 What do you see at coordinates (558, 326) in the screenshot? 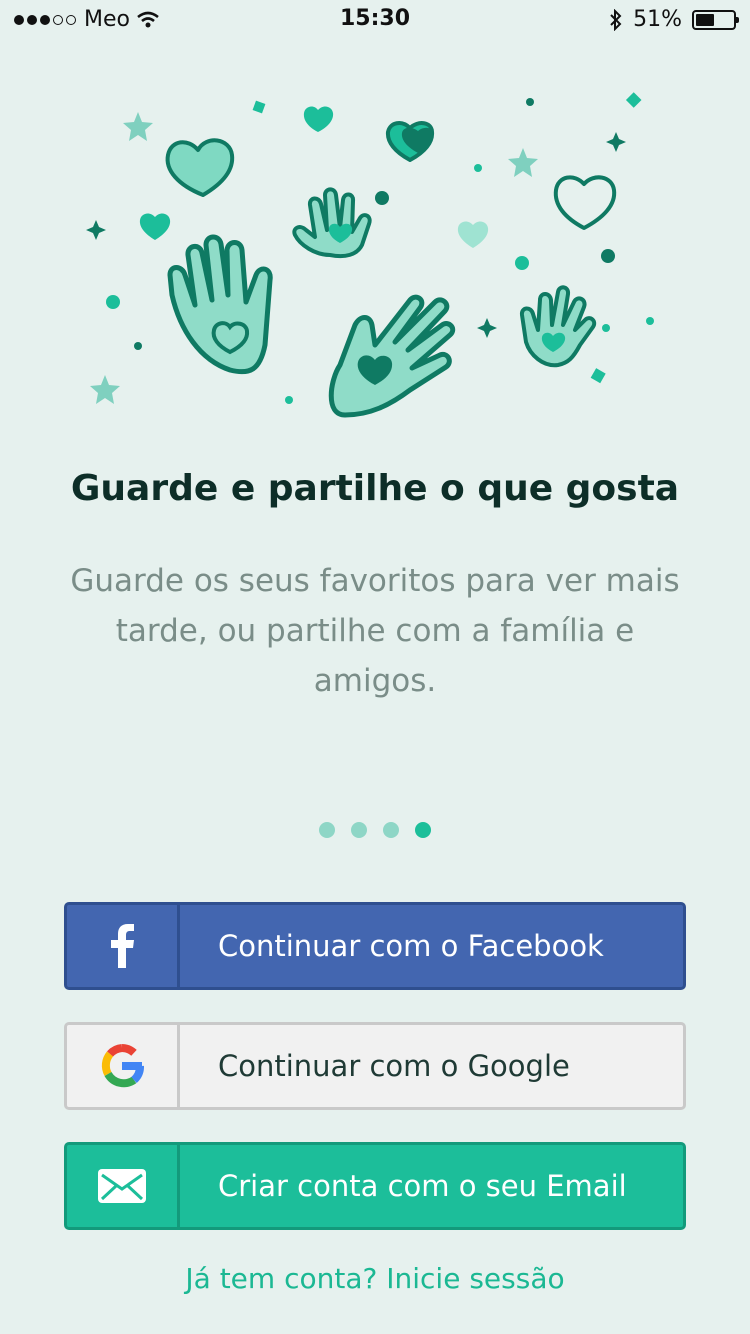
I see `hand-small-right` at bounding box center [558, 326].